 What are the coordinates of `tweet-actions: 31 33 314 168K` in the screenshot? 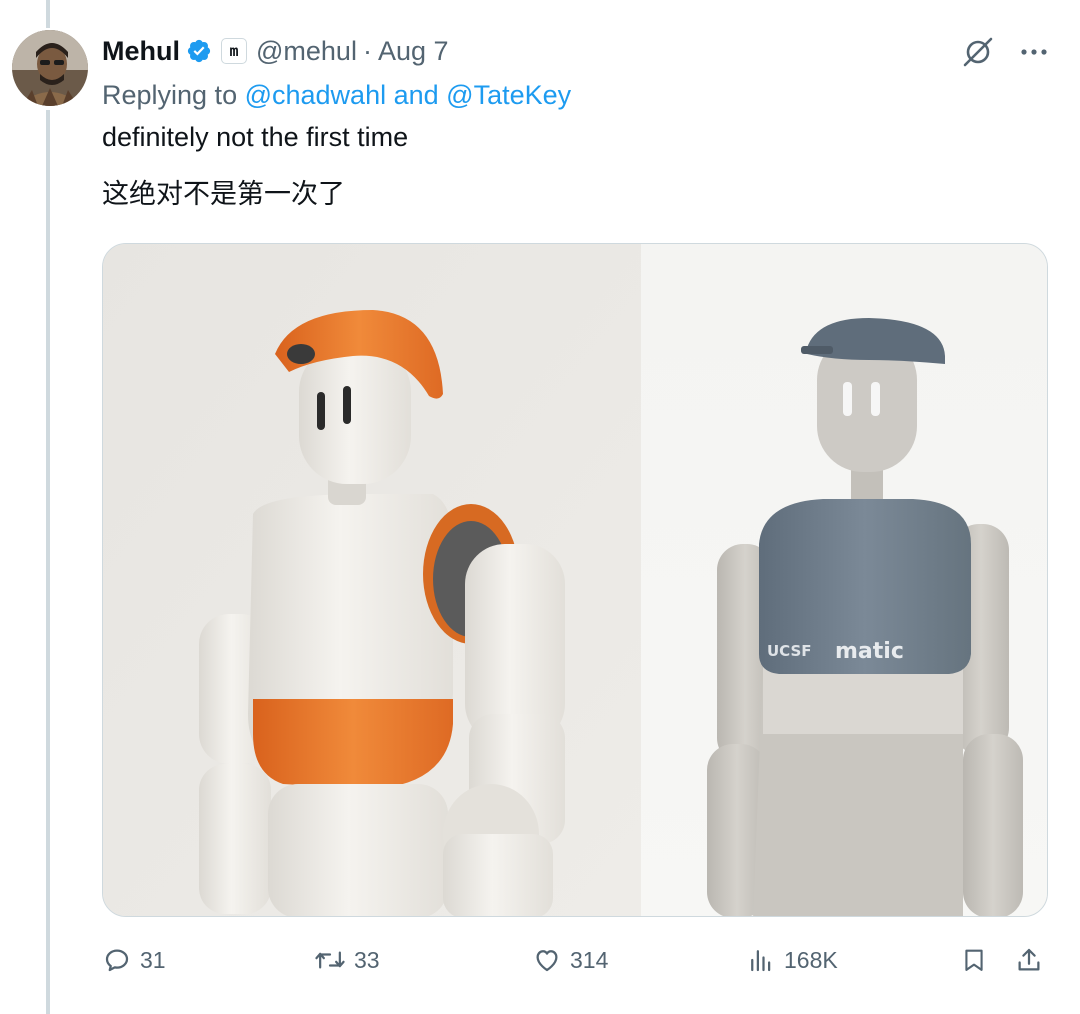 It's located at (575, 960).